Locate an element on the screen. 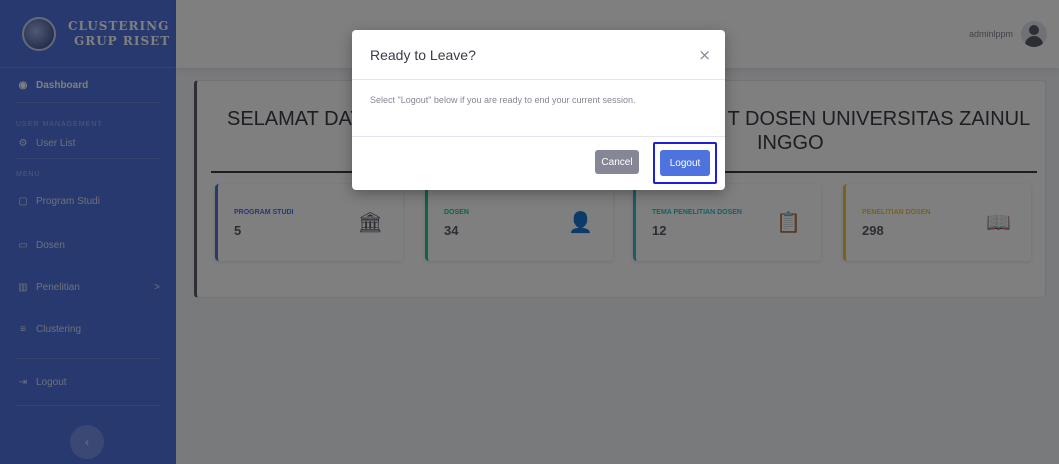 This screenshot has height=464, width=1059. logout-button: Logout is located at coordinates (685, 163).